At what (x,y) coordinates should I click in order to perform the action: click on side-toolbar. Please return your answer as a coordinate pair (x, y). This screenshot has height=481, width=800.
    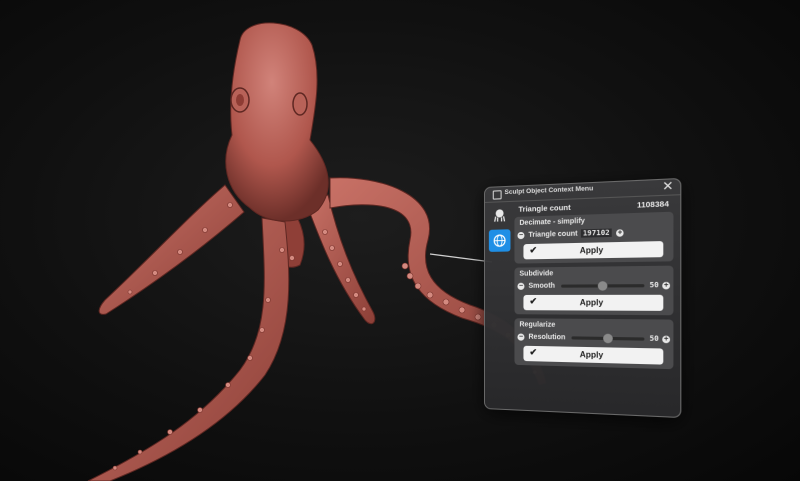
    Looking at the image, I should click on (500, 229).